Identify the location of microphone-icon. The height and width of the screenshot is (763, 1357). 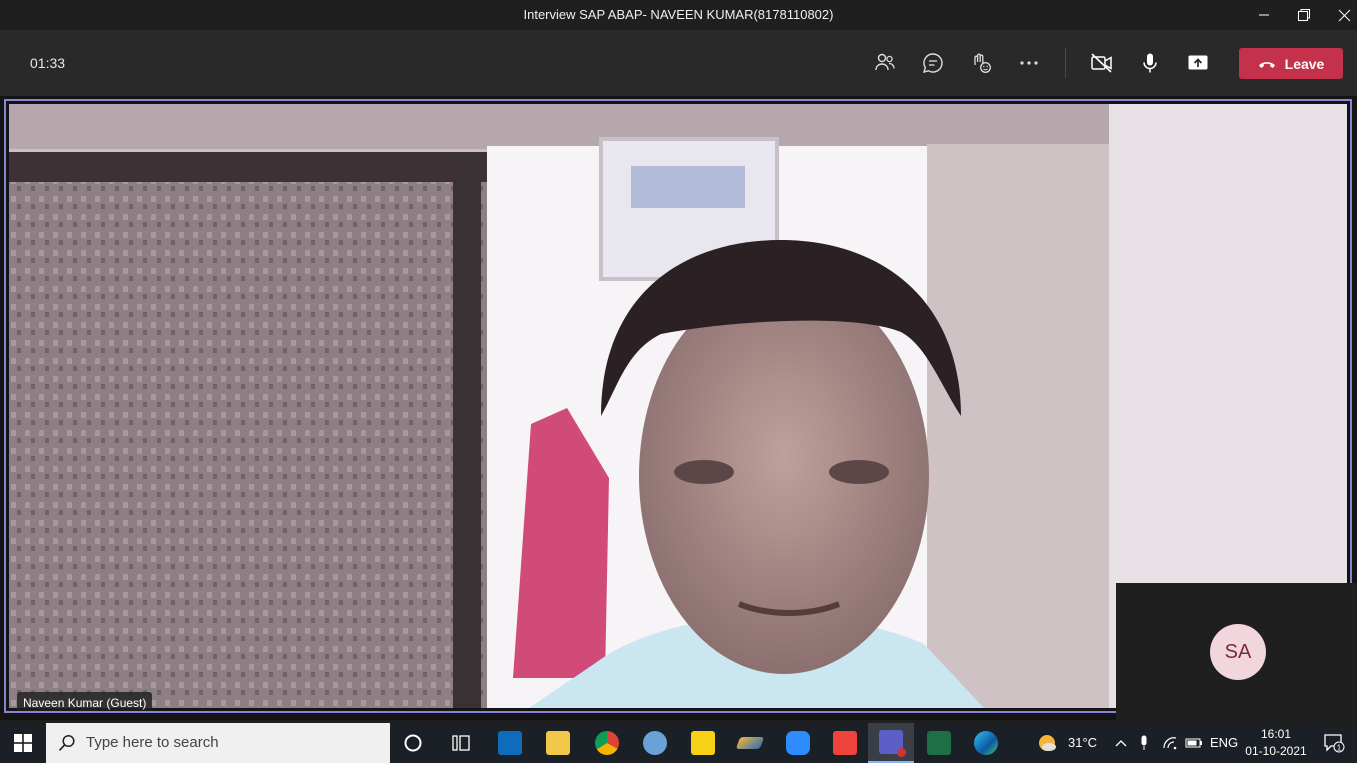
(1150, 63).